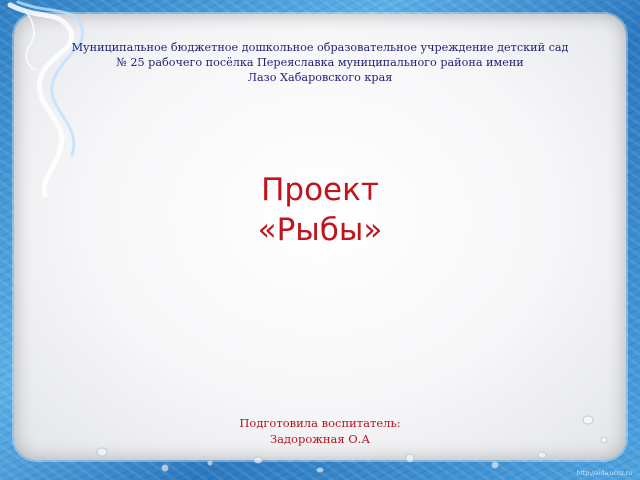 The height and width of the screenshot is (480, 640). What do you see at coordinates (320, 77) in the screenshot?
I see `header-line-3: Лазо Хабаровского края` at bounding box center [320, 77].